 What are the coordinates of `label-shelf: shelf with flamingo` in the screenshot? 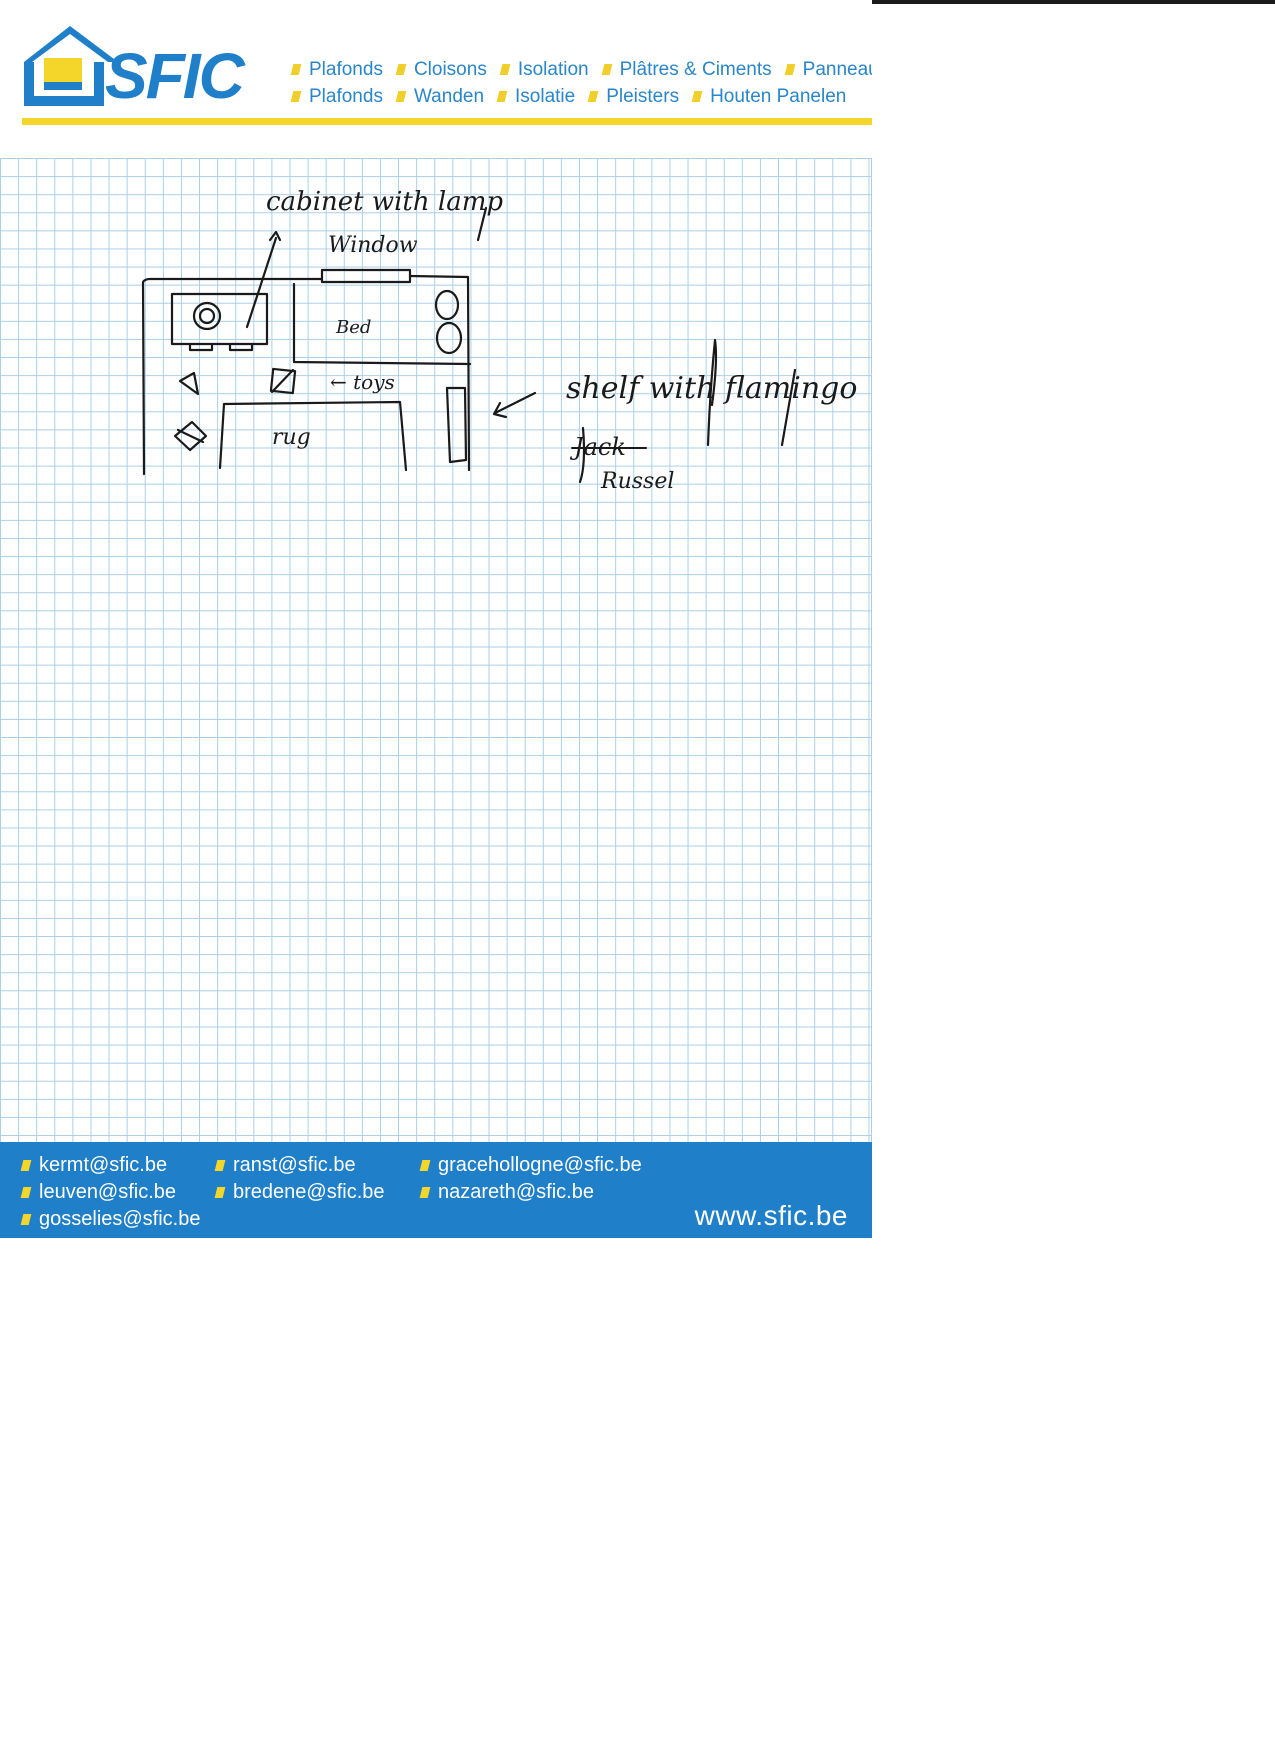 It's located at (711, 388).